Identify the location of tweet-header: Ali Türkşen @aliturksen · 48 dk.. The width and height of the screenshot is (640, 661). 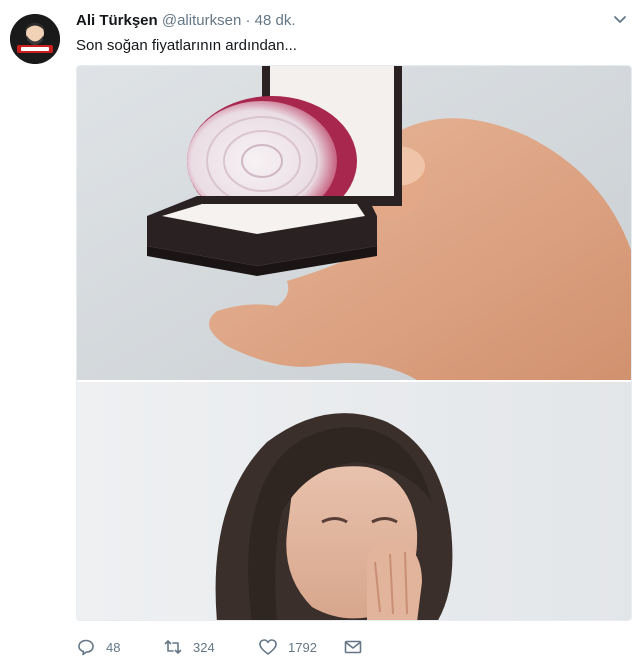
(186, 21).